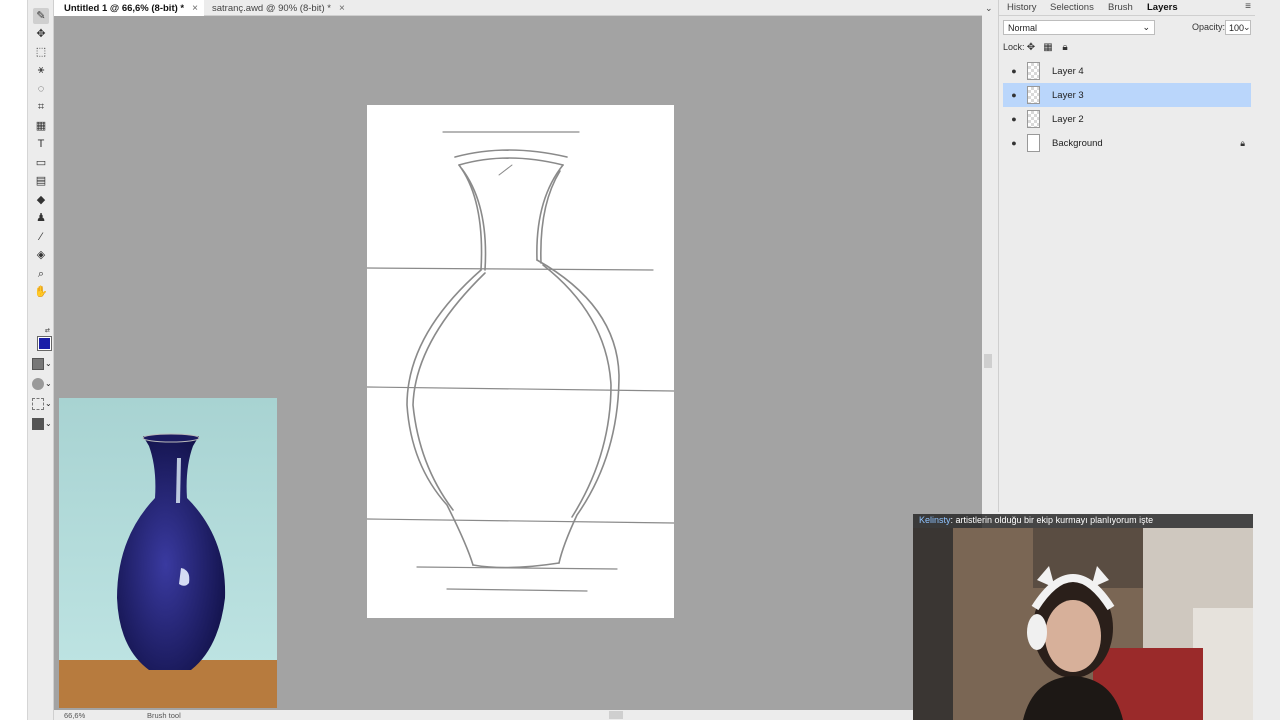 The image size is (1280, 720). What do you see at coordinates (1127, 143) in the screenshot?
I see `layer-row-background: ● Background 🔒︎` at bounding box center [1127, 143].